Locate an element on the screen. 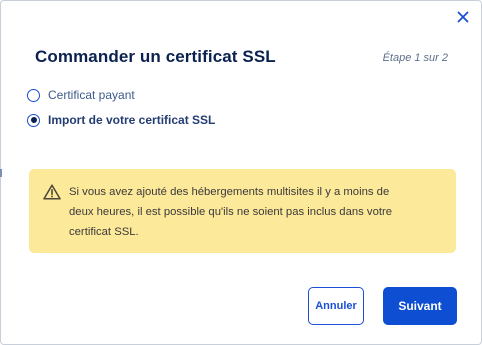 The height and width of the screenshot is (345, 482). option-label: Import de votre certificat SSL is located at coordinates (132, 120).